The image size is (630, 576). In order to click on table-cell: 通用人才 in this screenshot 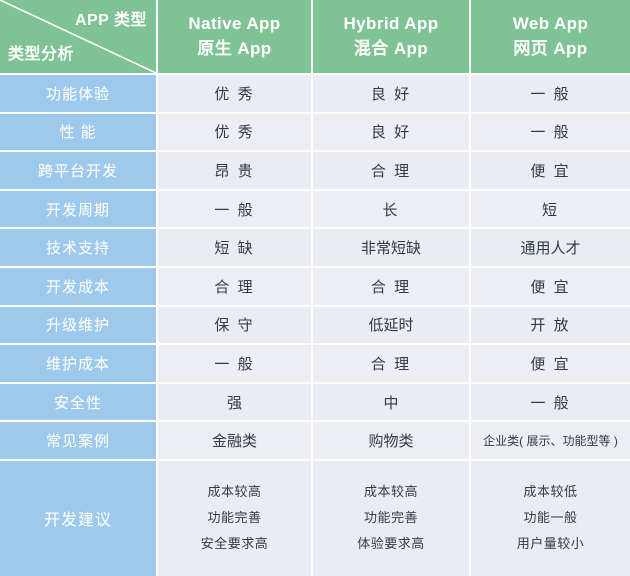, I will do `click(550, 248)`.